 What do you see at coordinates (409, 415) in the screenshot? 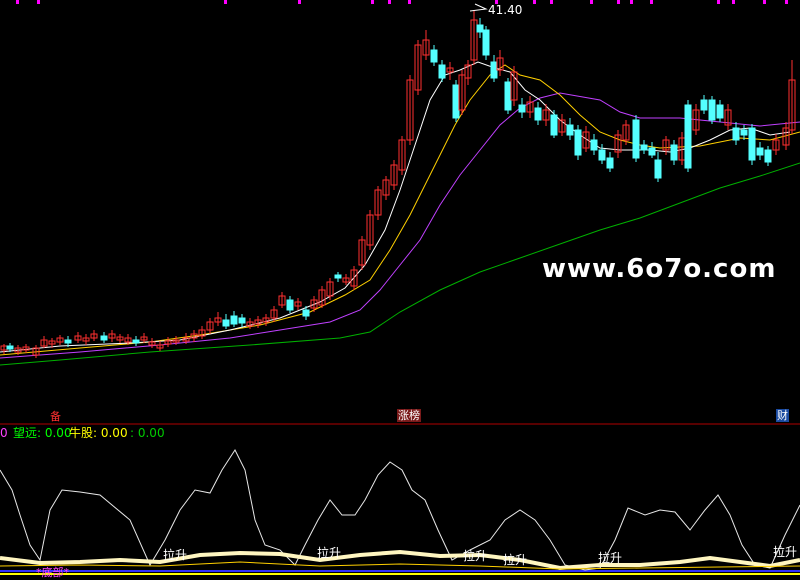
I see `marker-zhangbang: 涨榜` at bounding box center [409, 415].